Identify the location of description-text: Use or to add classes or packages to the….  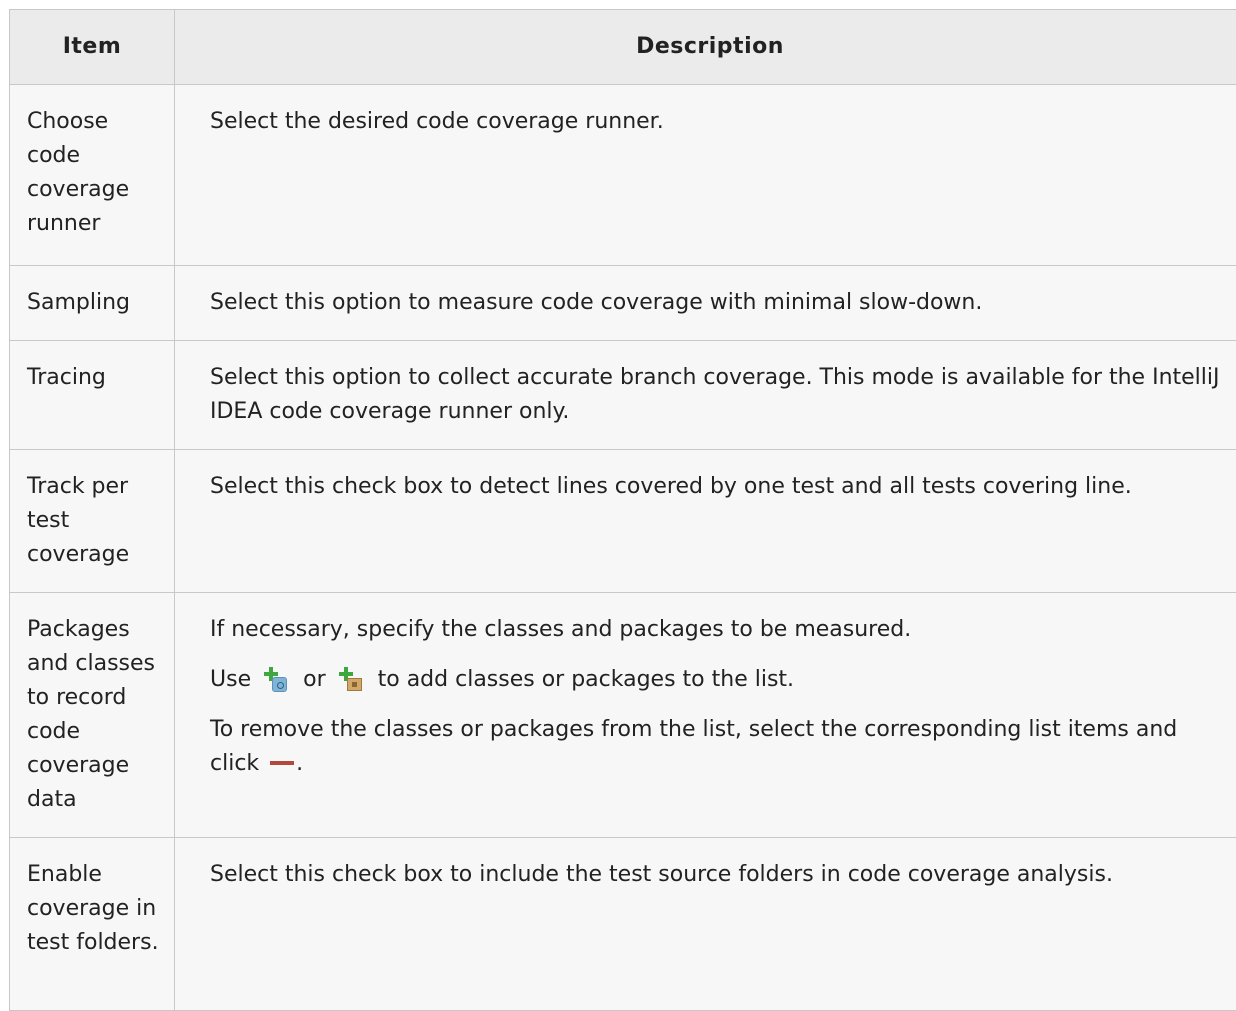
(717, 680).